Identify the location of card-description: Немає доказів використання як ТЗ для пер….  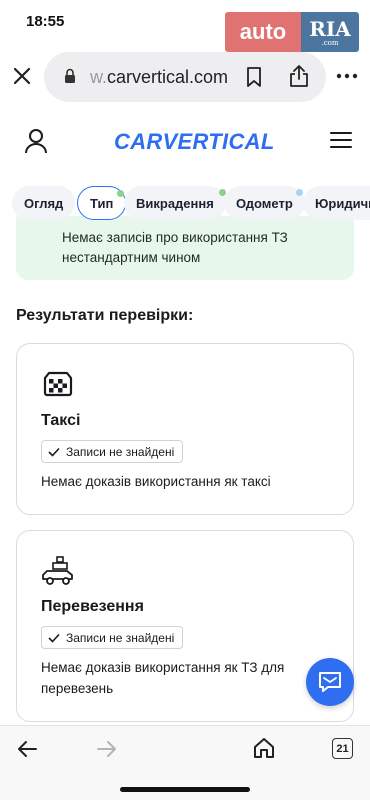
(163, 678).